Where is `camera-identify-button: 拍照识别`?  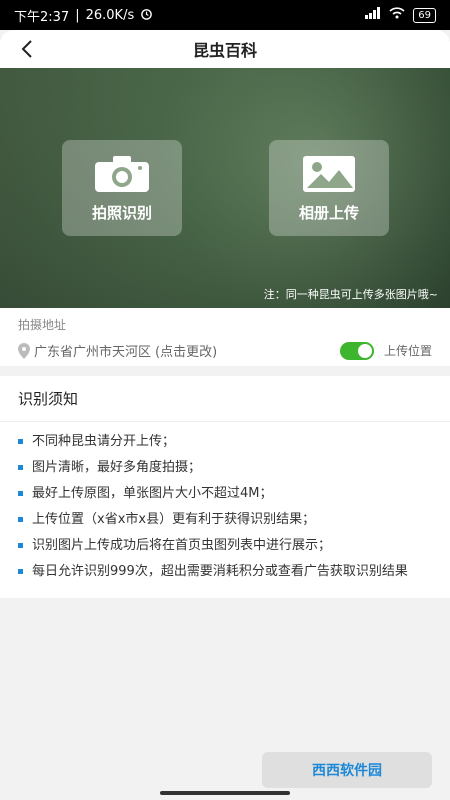
camera-identify-button: 拍照识别 is located at coordinates (122, 188).